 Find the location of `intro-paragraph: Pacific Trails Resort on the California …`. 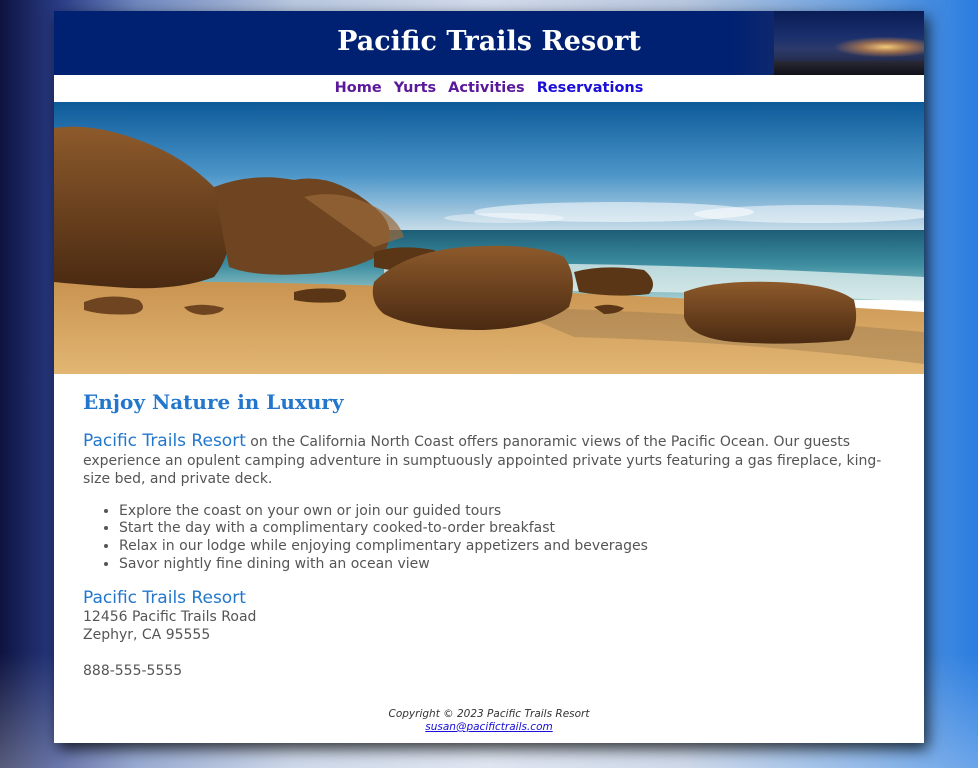

intro-paragraph: Pacific Trails Resort on the California … is located at coordinates (488, 460).